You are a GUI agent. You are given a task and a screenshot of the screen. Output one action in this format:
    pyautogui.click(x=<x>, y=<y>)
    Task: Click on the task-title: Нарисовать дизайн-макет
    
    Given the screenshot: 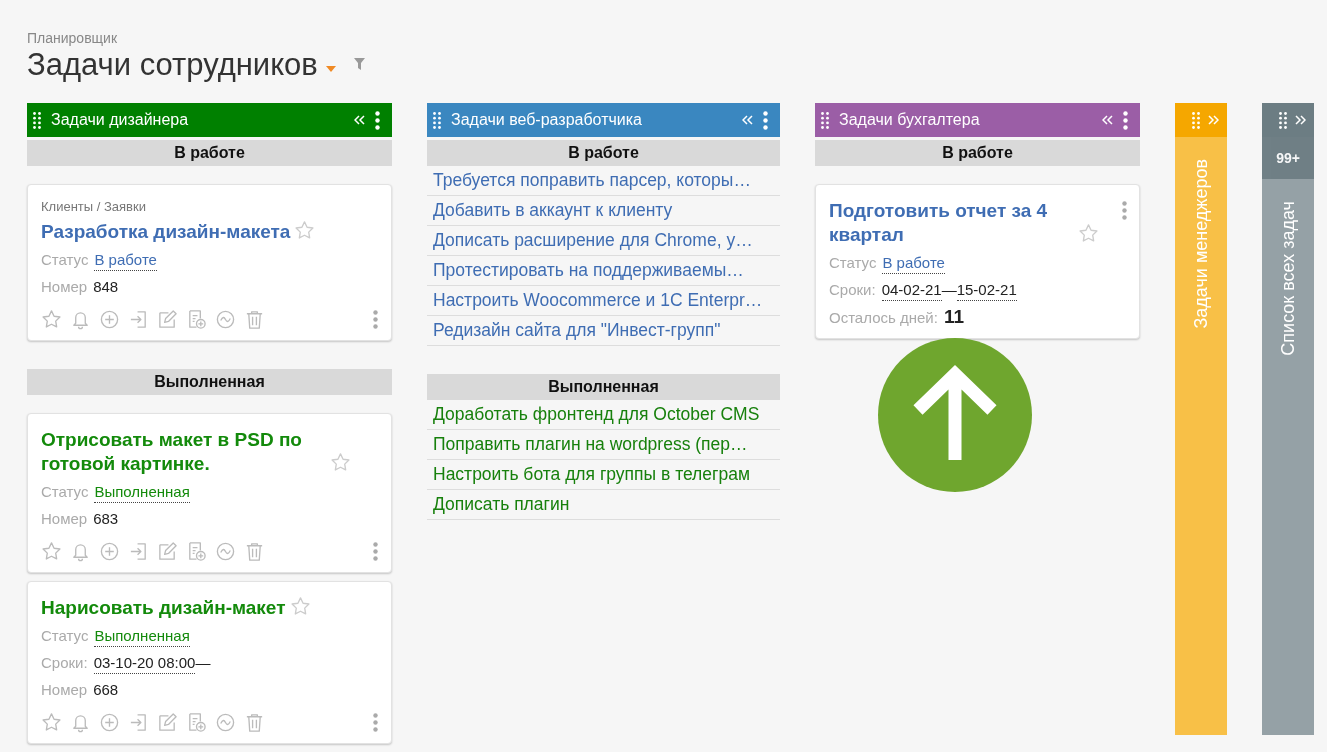 What is the action you would take?
    pyautogui.click(x=163, y=608)
    